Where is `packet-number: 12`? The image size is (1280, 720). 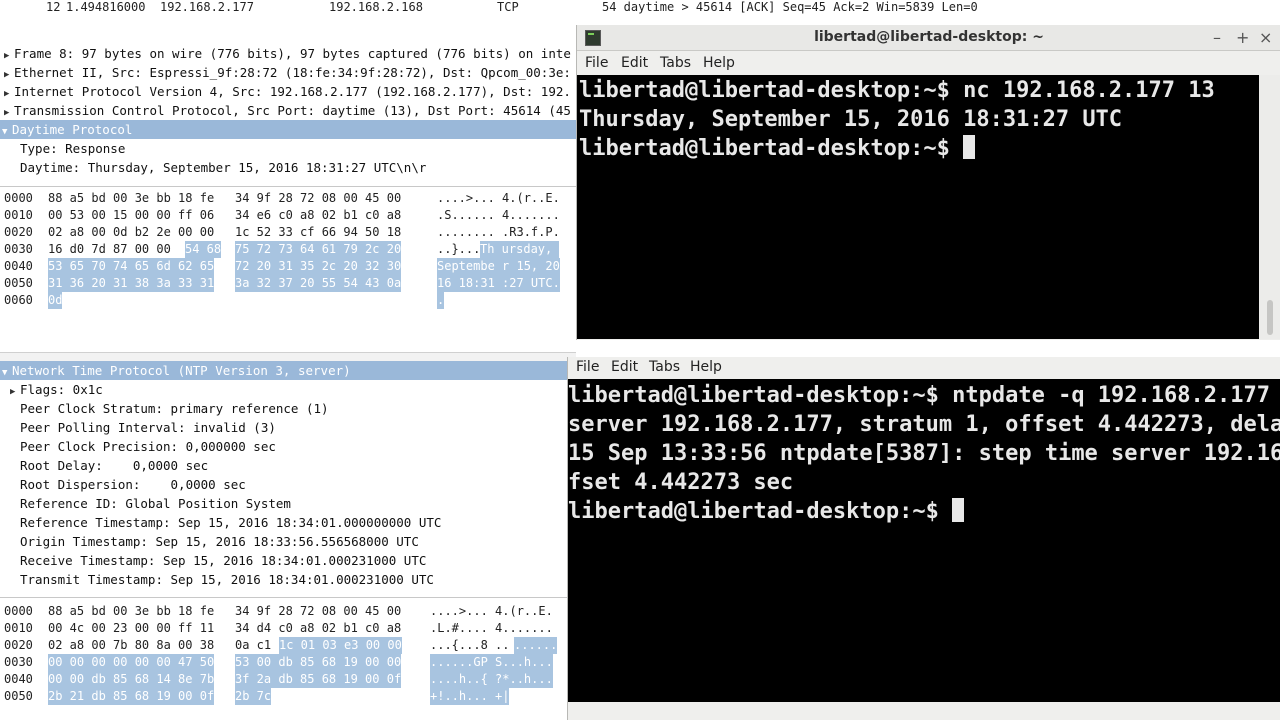 packet-number: 12 is located at coordinates (53, 7).